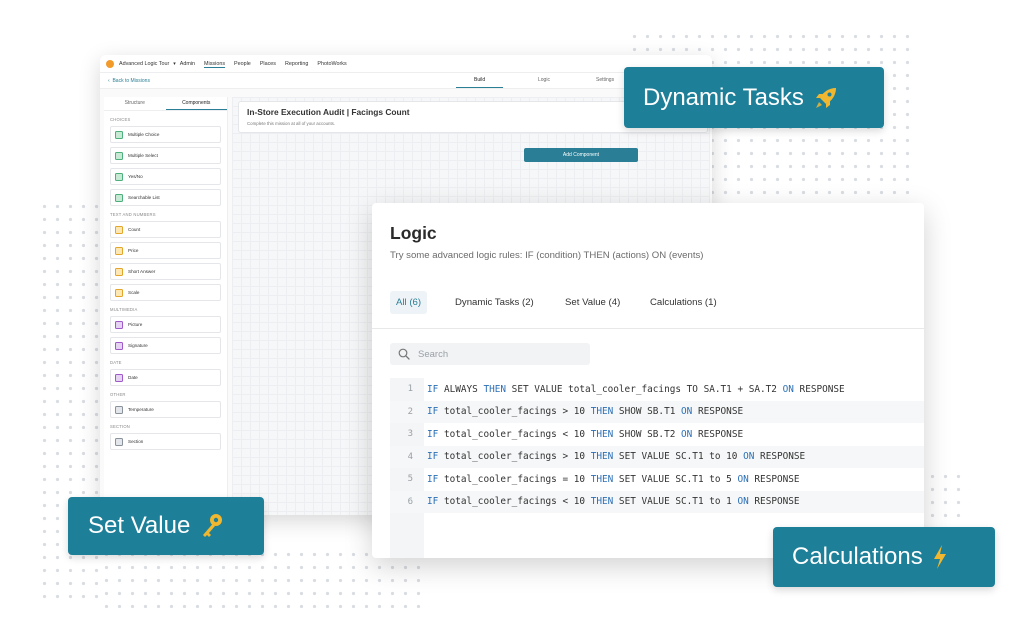 Image resolution: width=1024 pixels, height=626 pixels. Describe the element at coordinates (129, 81) in the screenshot. I see `back-to-missions-link: ‹ Back to Missions` at that location.